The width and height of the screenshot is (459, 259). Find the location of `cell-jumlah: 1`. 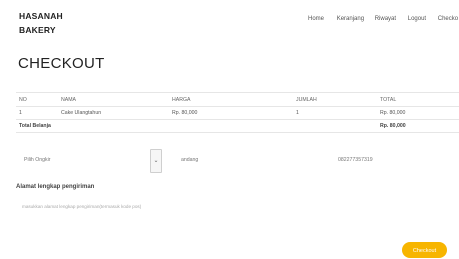

cell-jumlah: 1 is located at coordinates (335, 113).